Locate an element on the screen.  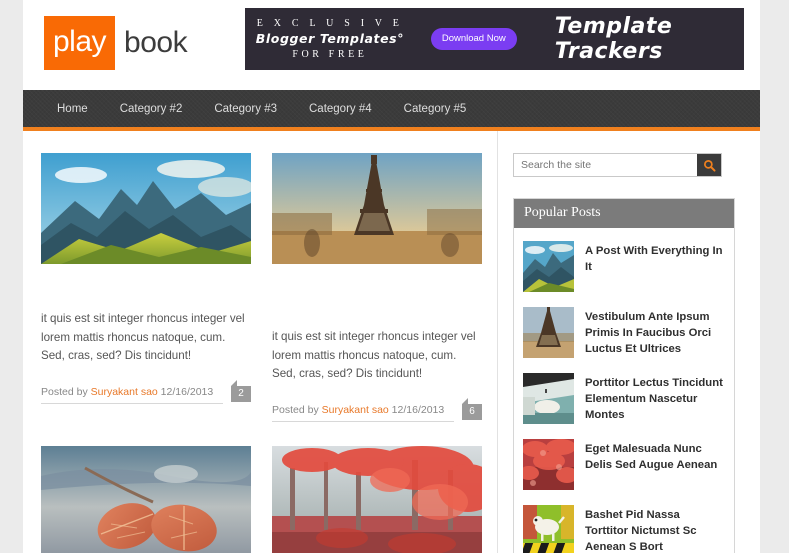
search-icon is located at coordinates (709, 165).